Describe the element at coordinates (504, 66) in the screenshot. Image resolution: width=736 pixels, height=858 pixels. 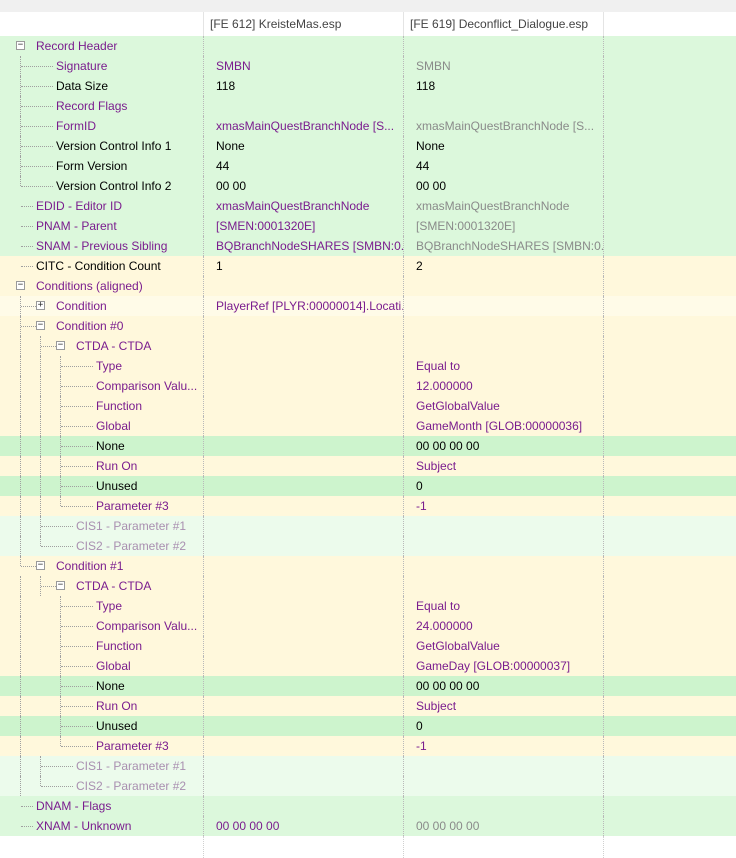
I see `row-value-plugin-2: SMBN` at that location.